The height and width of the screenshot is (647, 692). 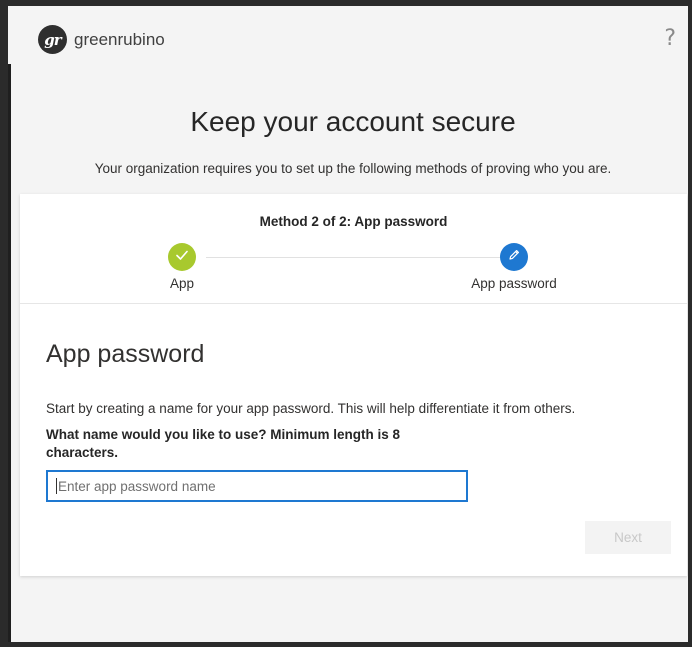 I want to click on header: gr greenrubino ?, so click(x=348, y=35).